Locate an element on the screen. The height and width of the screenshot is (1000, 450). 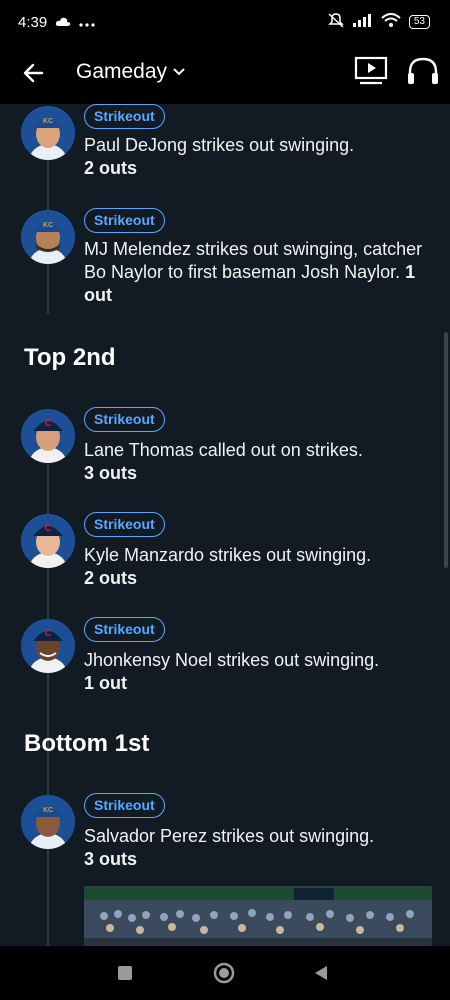
video-button is located at coordinates (371, 73).